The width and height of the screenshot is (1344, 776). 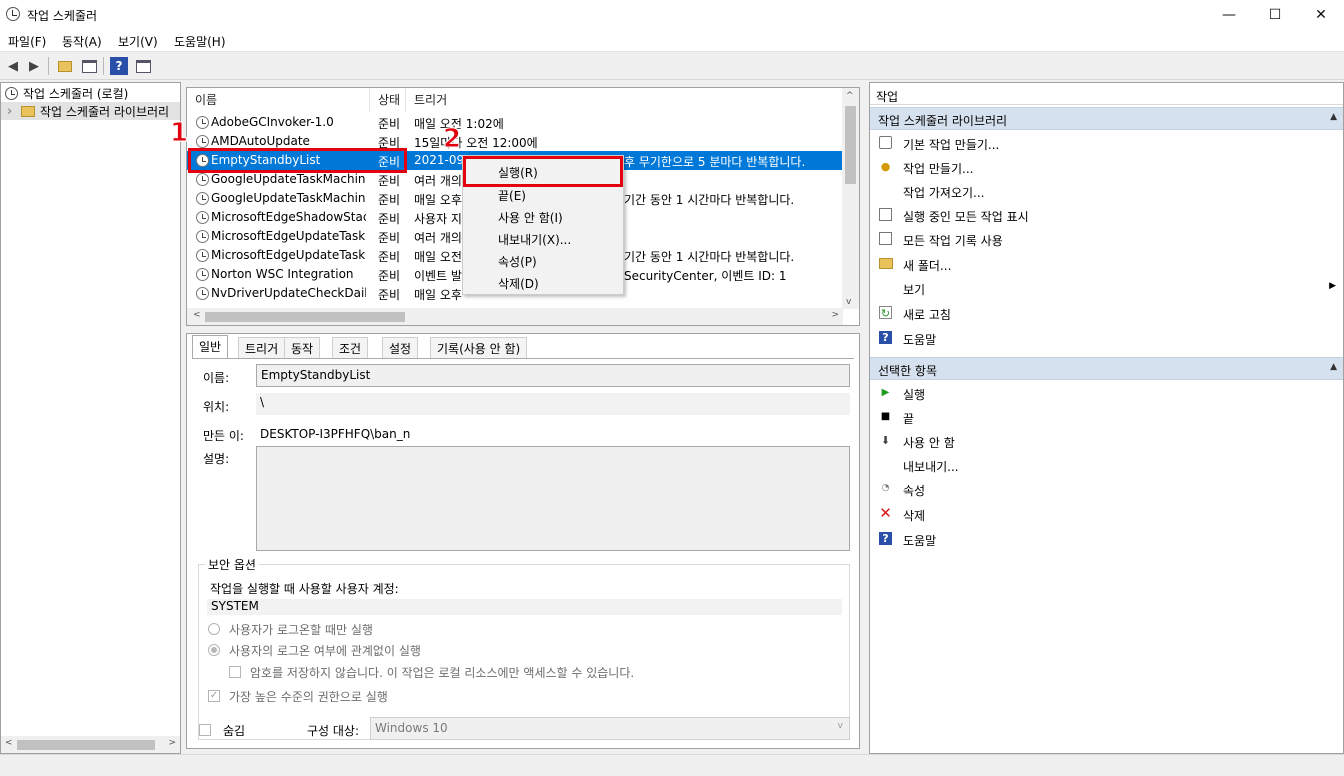 What do you see at coordinates (927, 315) in the screenshot?
I see `action-label: 새로 고침` at bounding box center [927, 315].